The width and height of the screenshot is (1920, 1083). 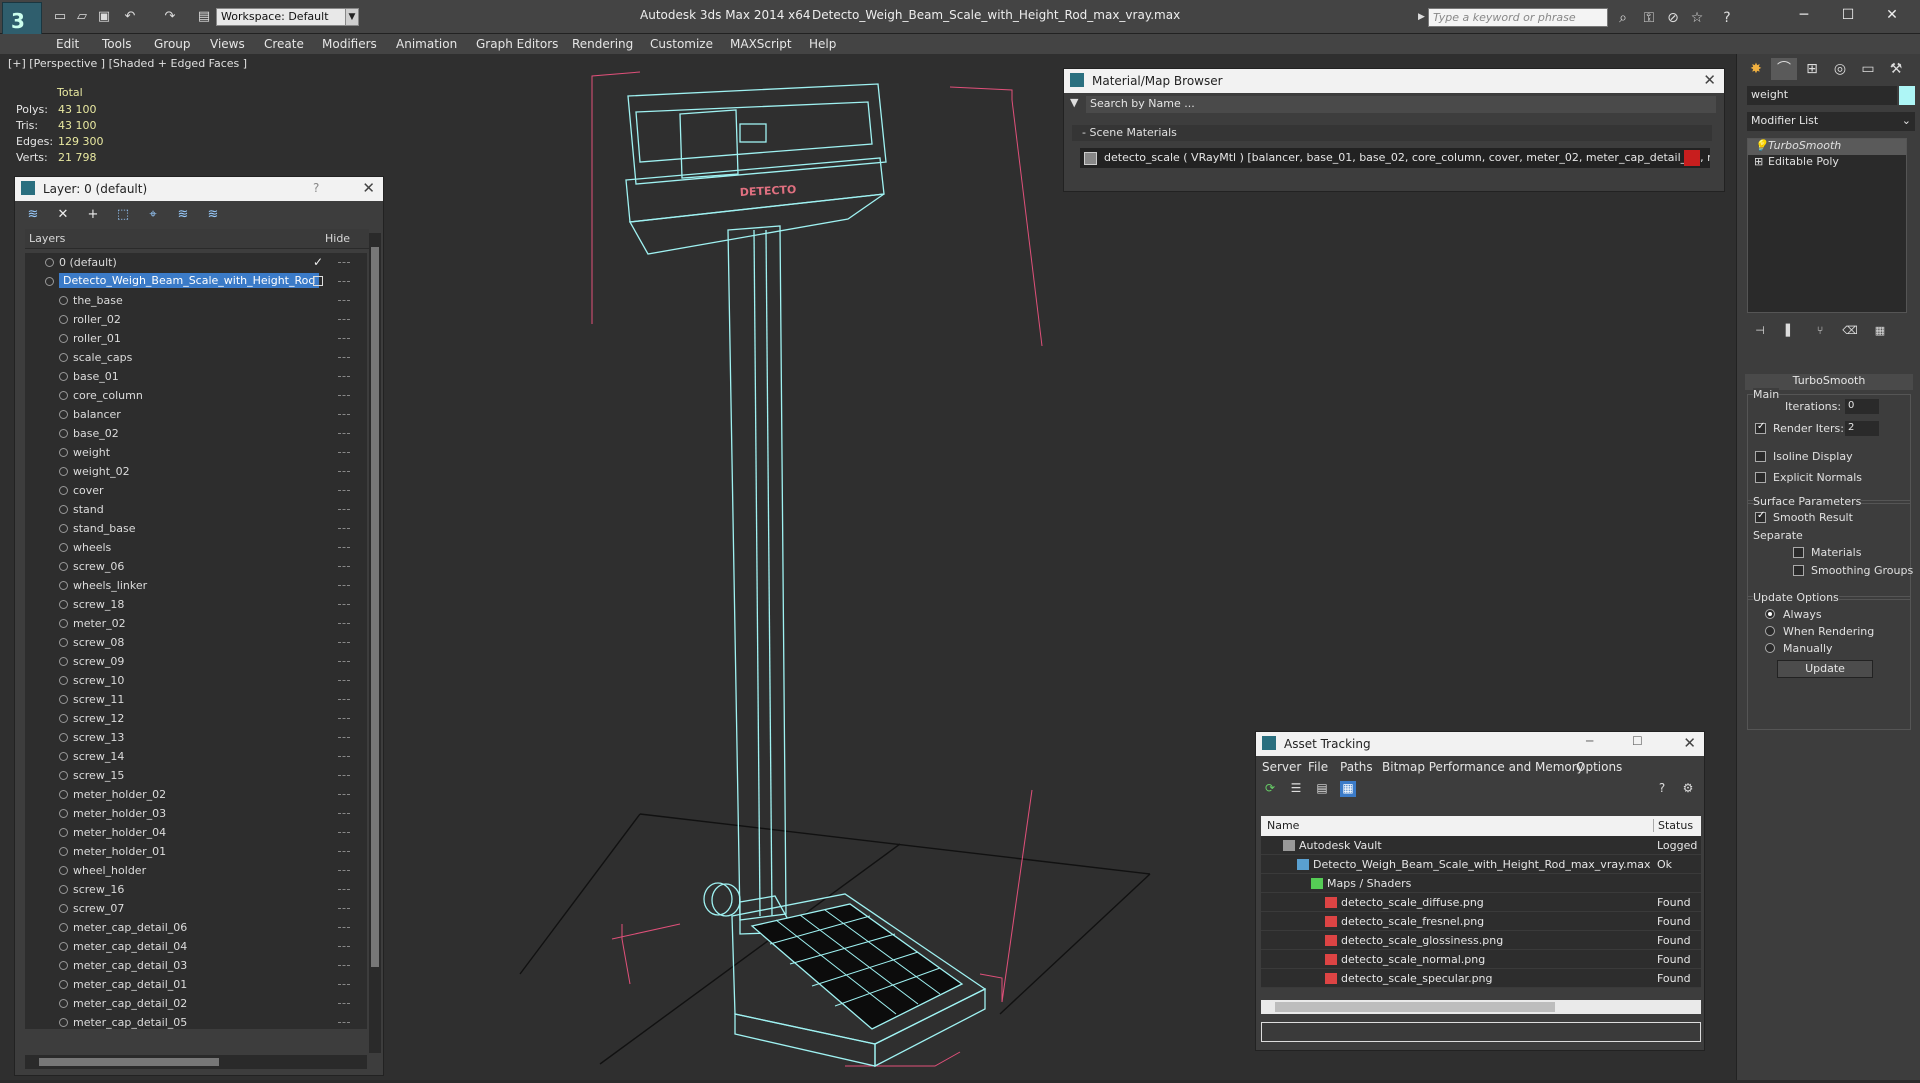 What do you see at coordinates (1481, 921) in the screenshot?
I see `asset-row: detecto_scale_fresnel.png Found` at bounding box center [1481, 921].